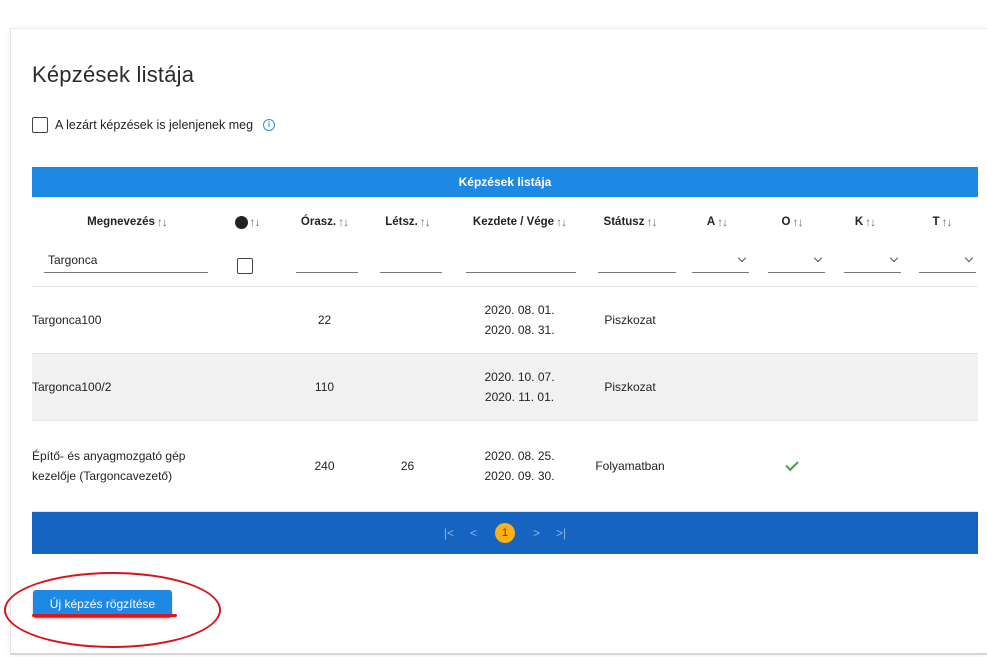  What do you see at coordinates (561, 533) in the screenshot?
I see `last-page-icon: >|` at bounding box center [561, 533].